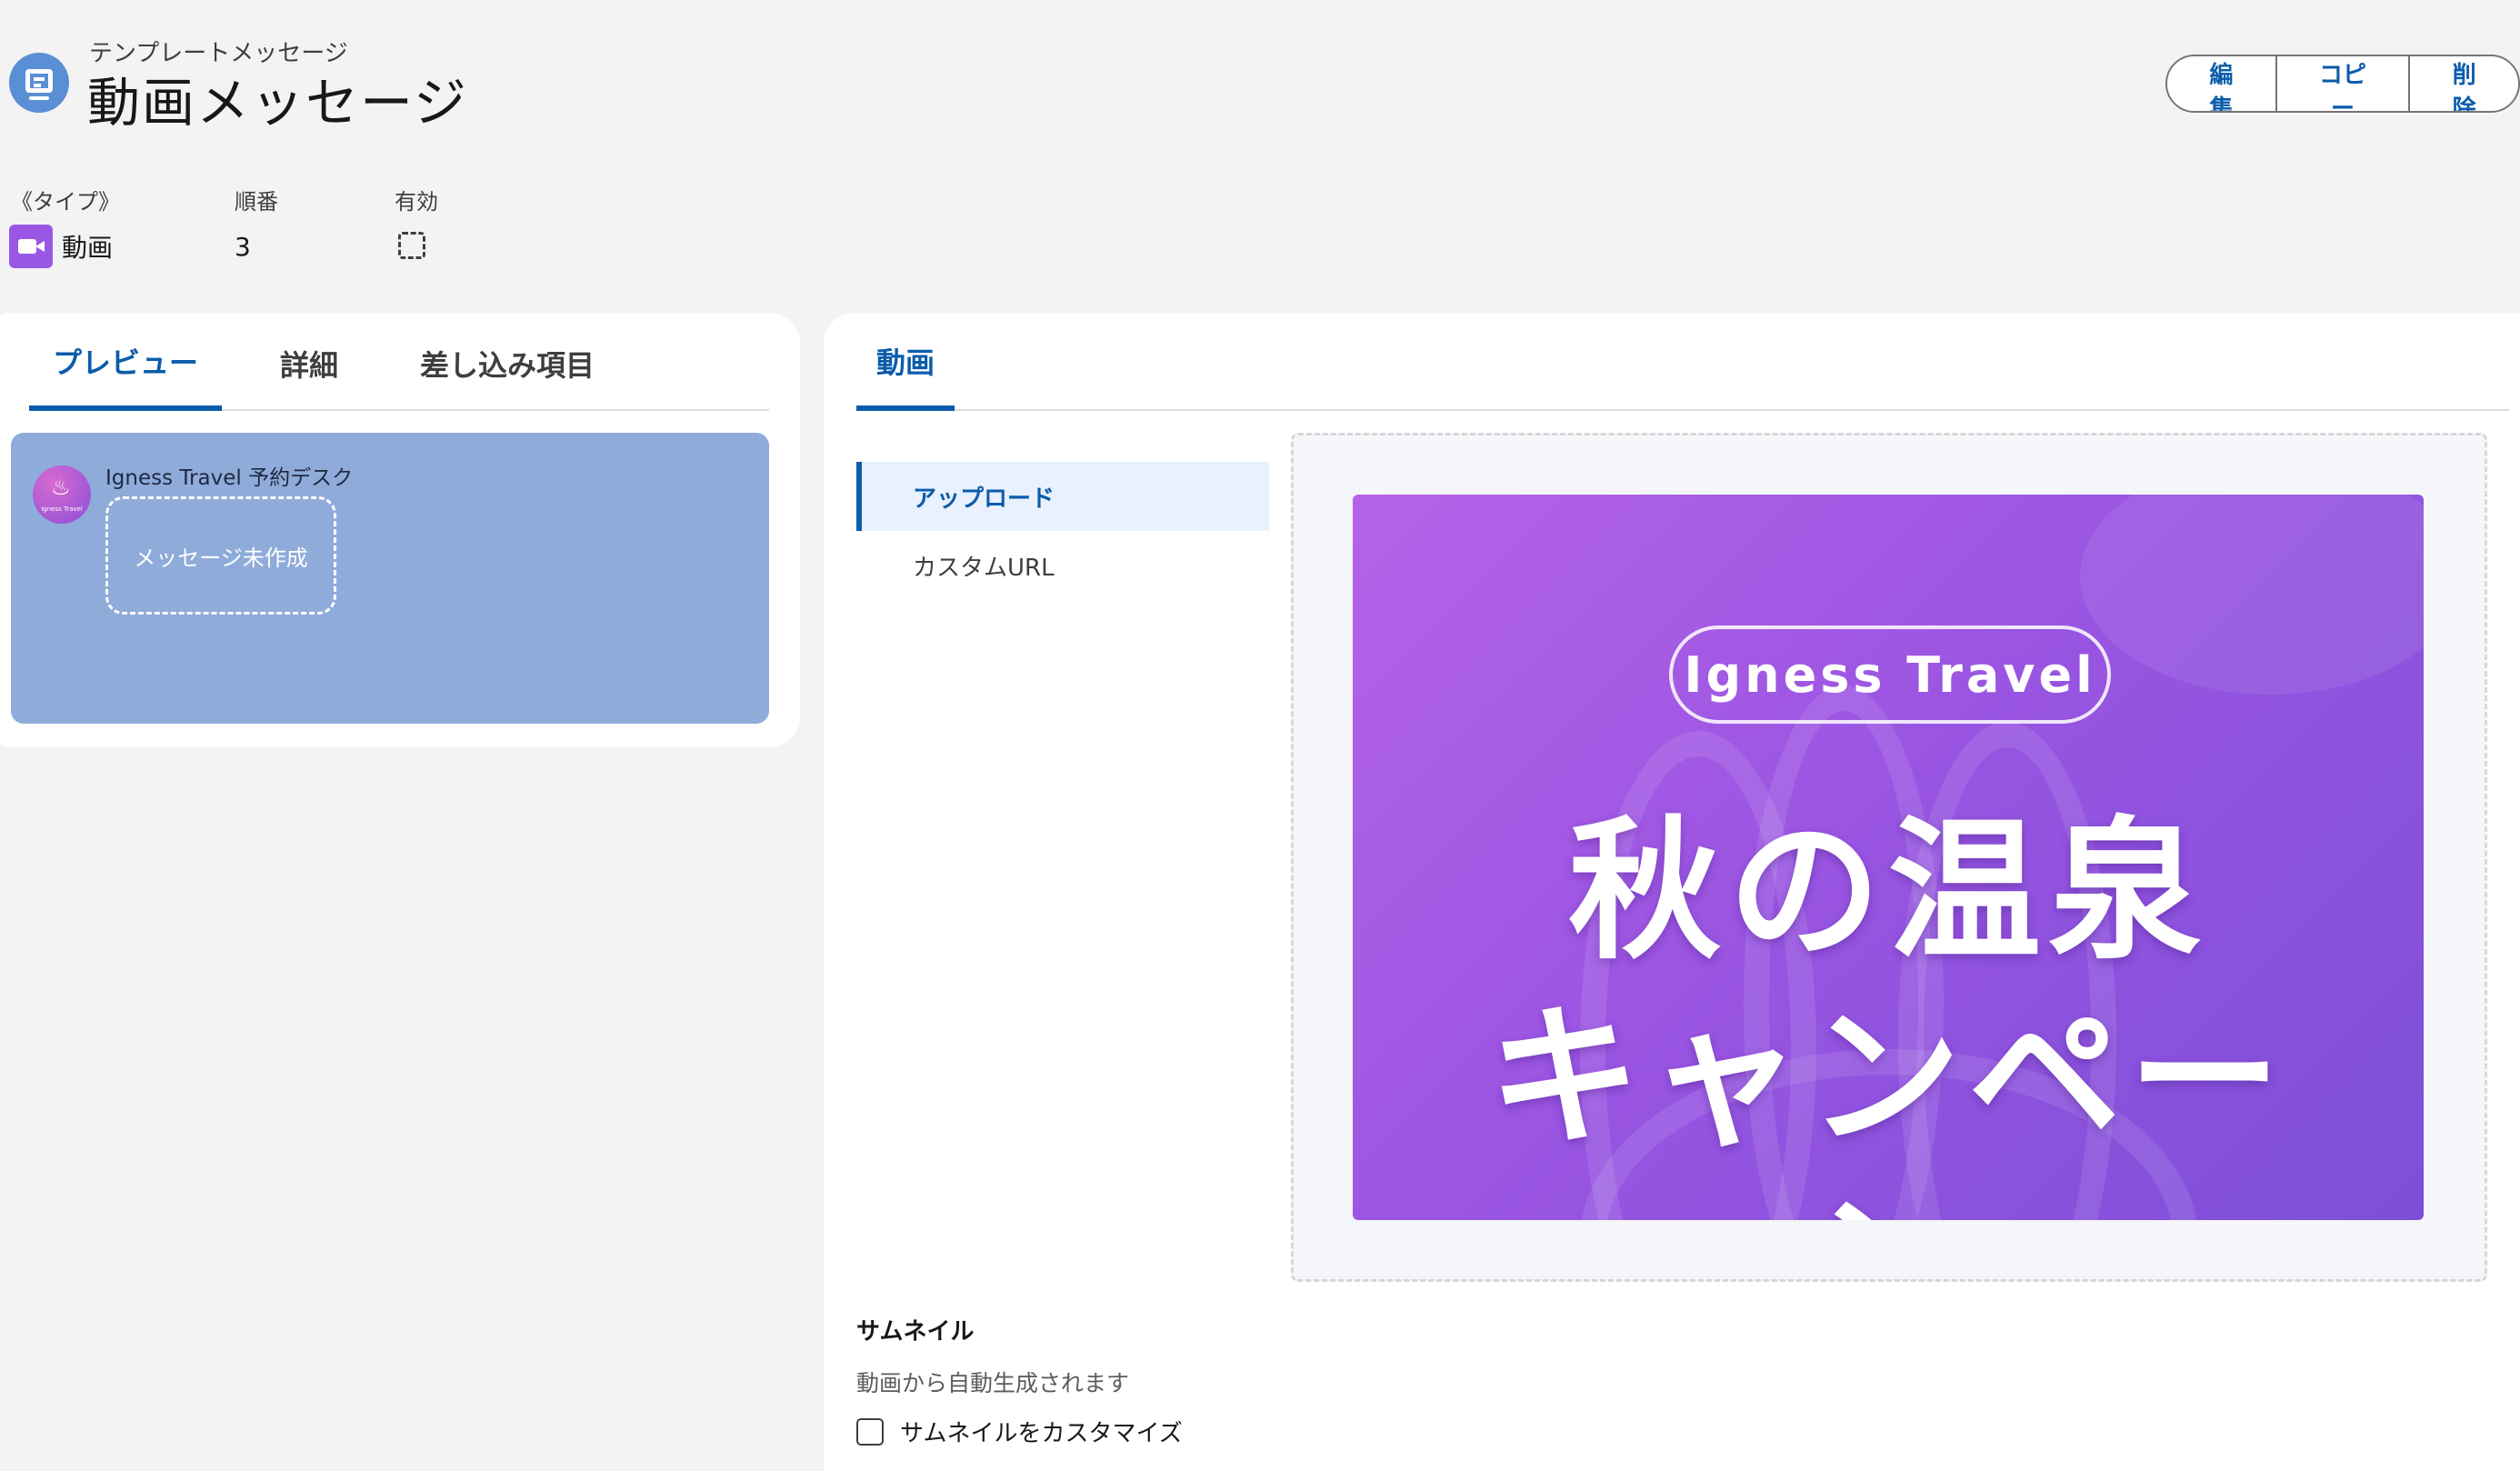 This screenshot has height=1471, width=2520. I want to click on type-label: 《タイプ》, so click(66, 202).